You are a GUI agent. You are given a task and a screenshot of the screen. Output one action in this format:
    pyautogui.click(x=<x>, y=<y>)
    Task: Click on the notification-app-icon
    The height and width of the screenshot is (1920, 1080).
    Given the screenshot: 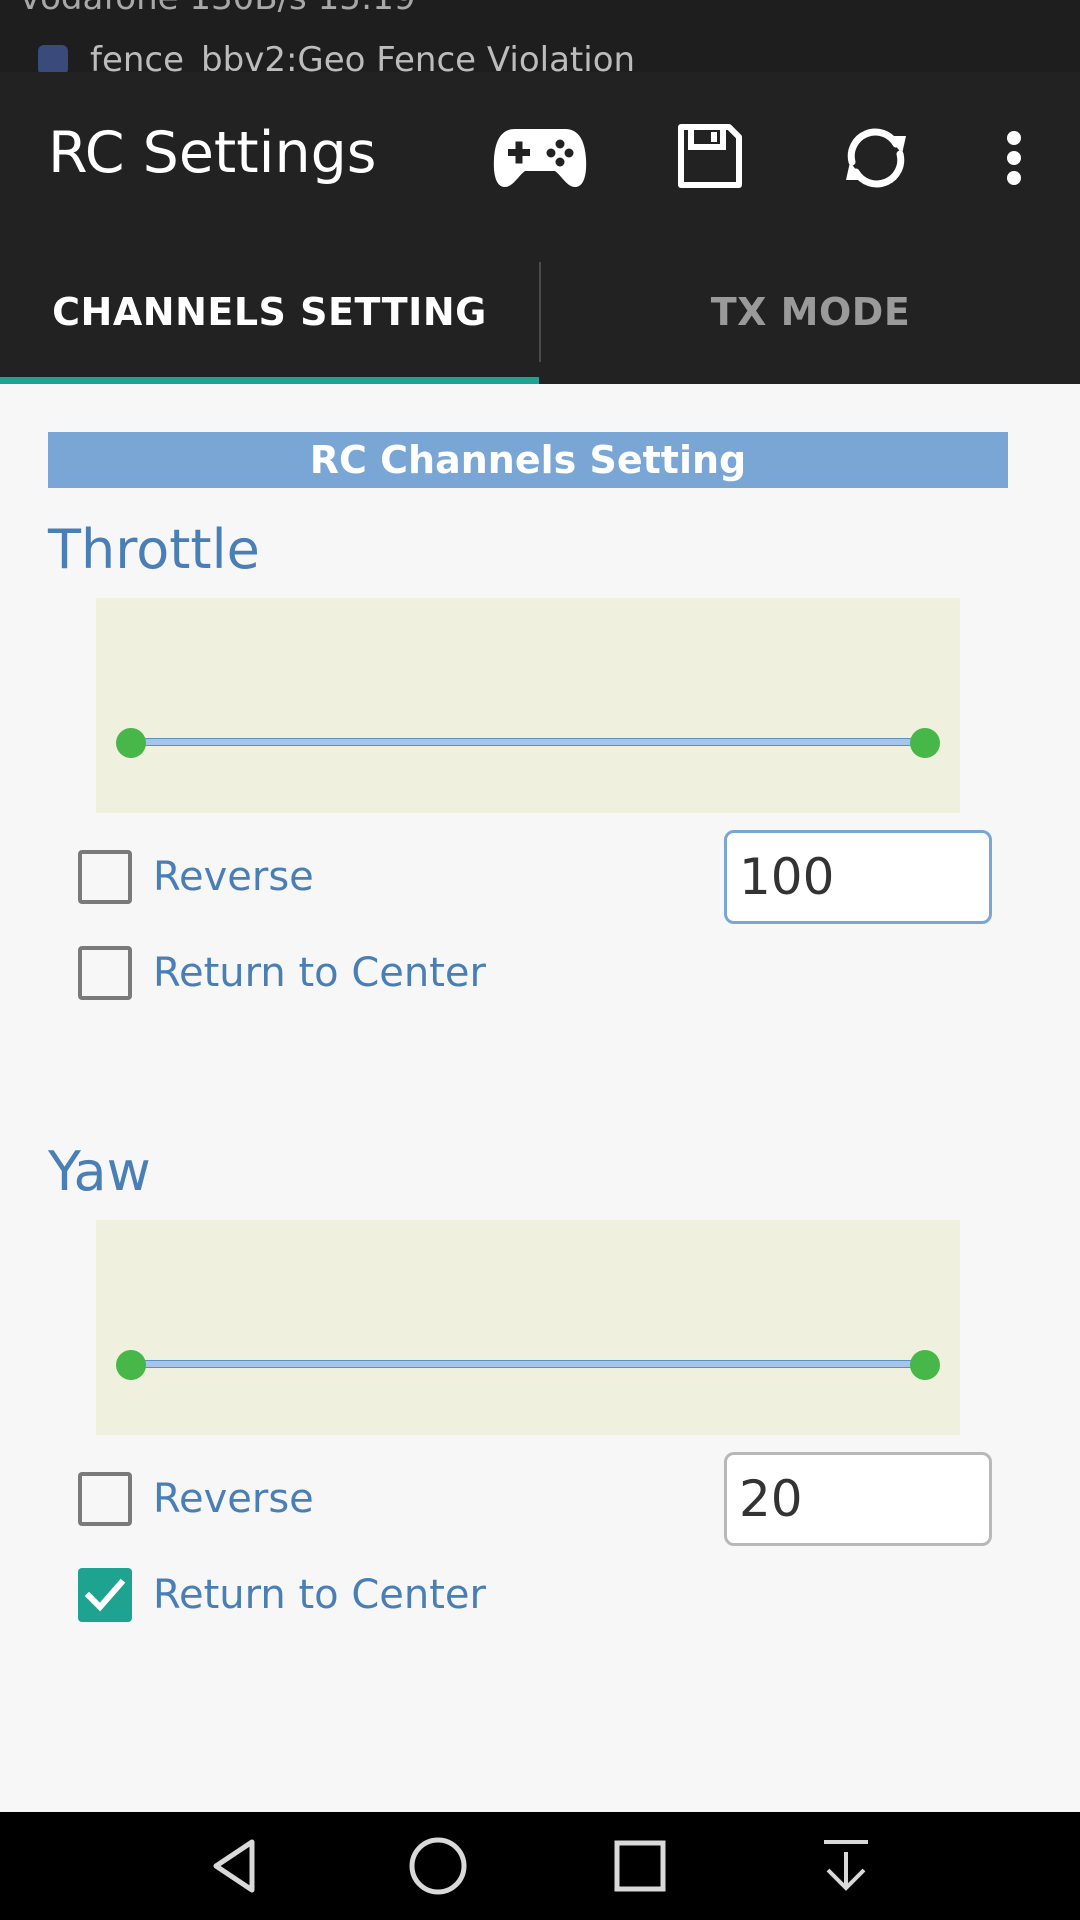 What is the action you would take?
    pyautogui.click(x=53, y=58)
    